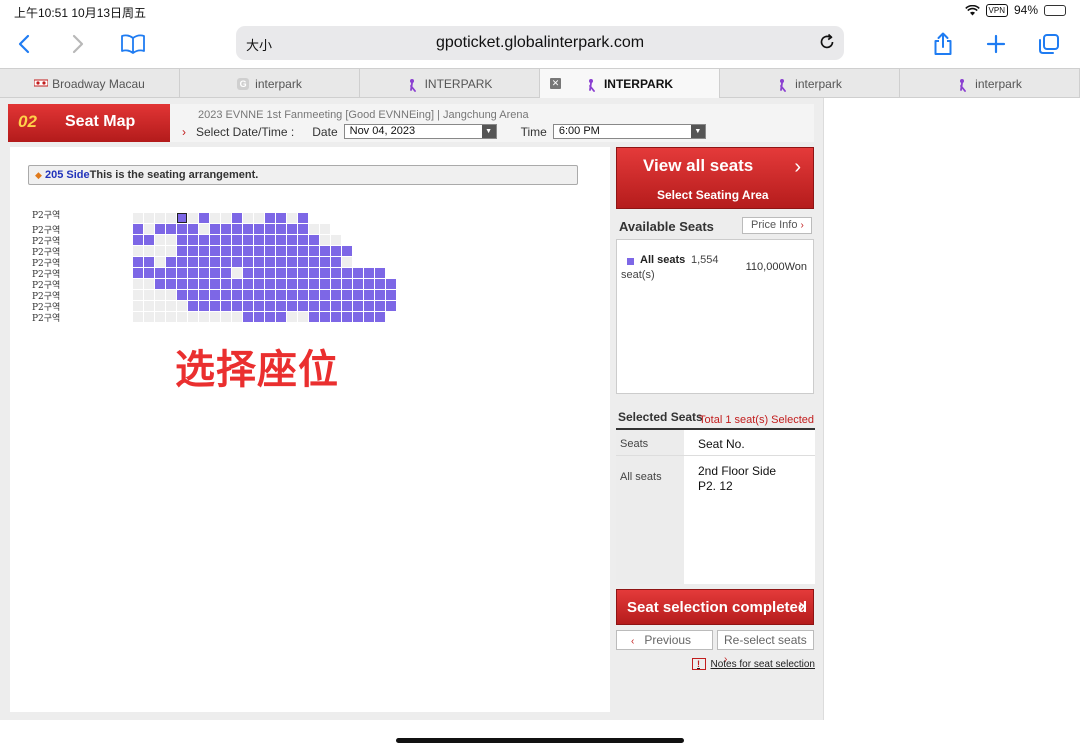 This screenshot has width=1080, height=750. What do you see at coordinates (827, 44) in the screenshot?
I see `reload-icon` at bounding box center [827, 44].